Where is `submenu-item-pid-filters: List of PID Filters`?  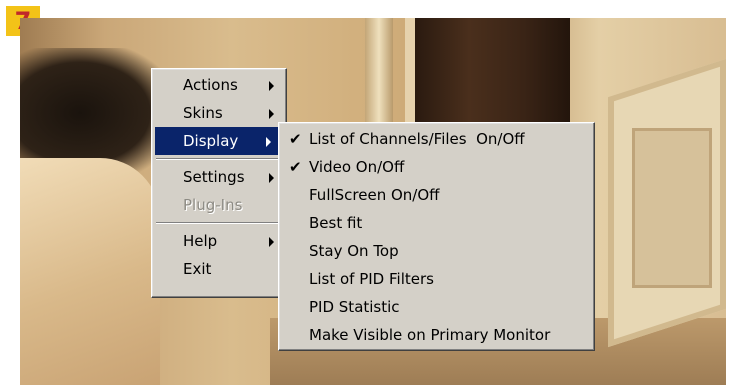
submenu-item-pid-filters: List of PID Filters is located at coordinates (436, 279).